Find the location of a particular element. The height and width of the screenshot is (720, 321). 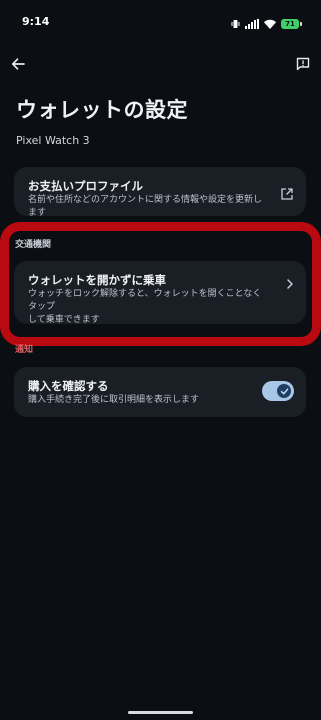

arrow-back-icon is located at coordinates (18, 64).